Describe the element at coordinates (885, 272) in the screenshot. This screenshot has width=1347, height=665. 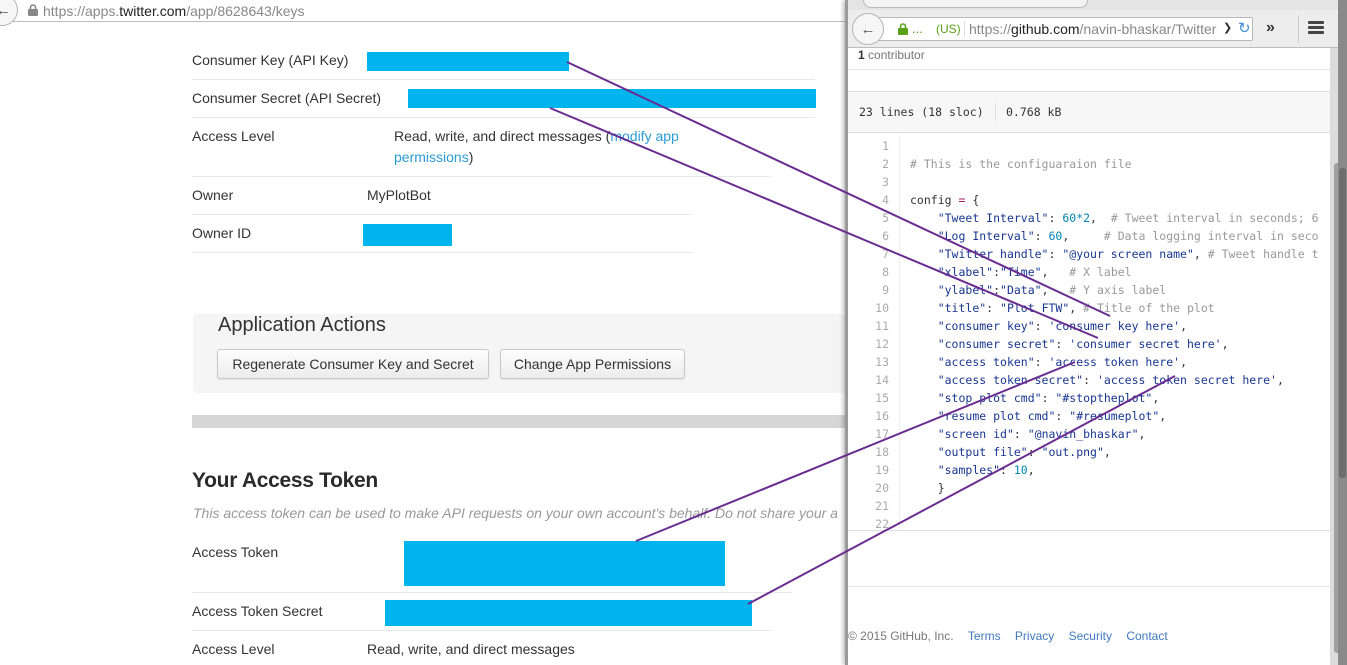
I see `line-number: 8` at that location.